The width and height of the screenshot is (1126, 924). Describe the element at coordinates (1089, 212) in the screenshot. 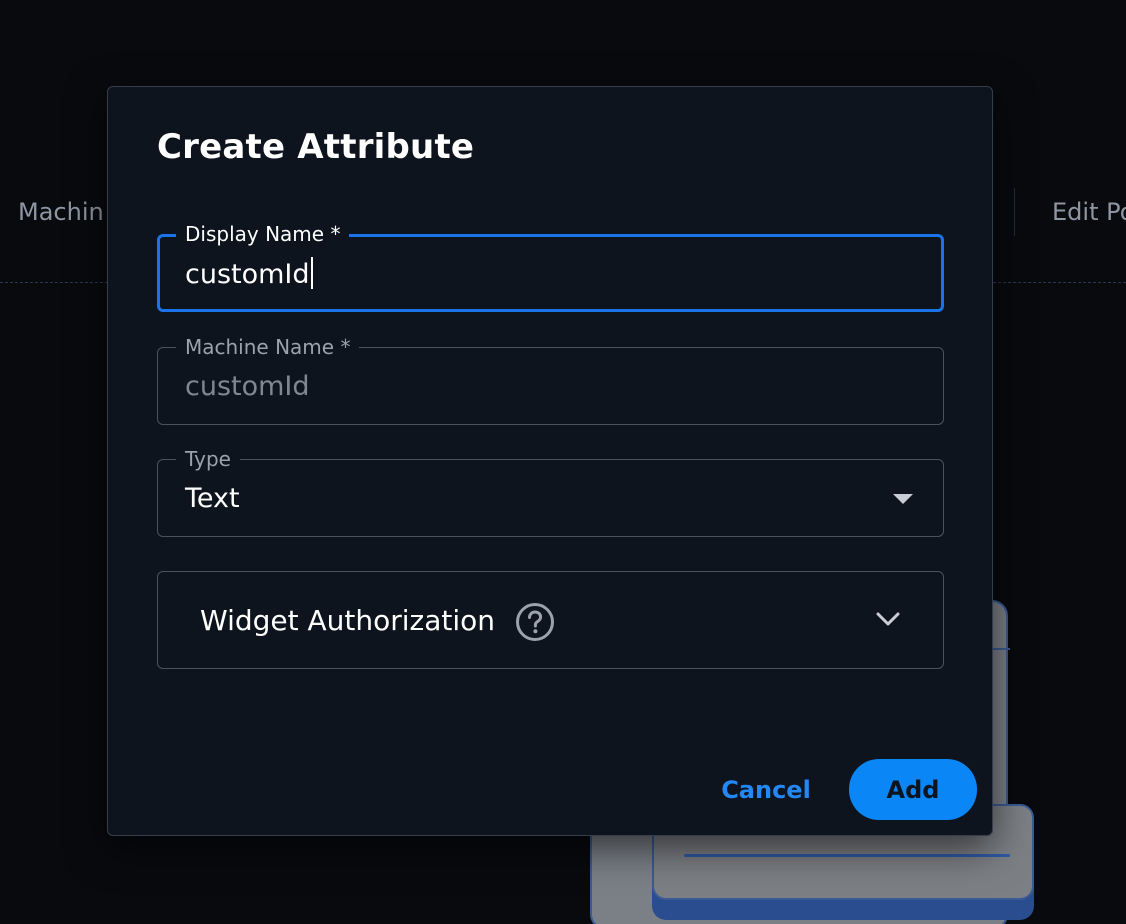

I see `background-tab-edit: Edit Po` at that location.